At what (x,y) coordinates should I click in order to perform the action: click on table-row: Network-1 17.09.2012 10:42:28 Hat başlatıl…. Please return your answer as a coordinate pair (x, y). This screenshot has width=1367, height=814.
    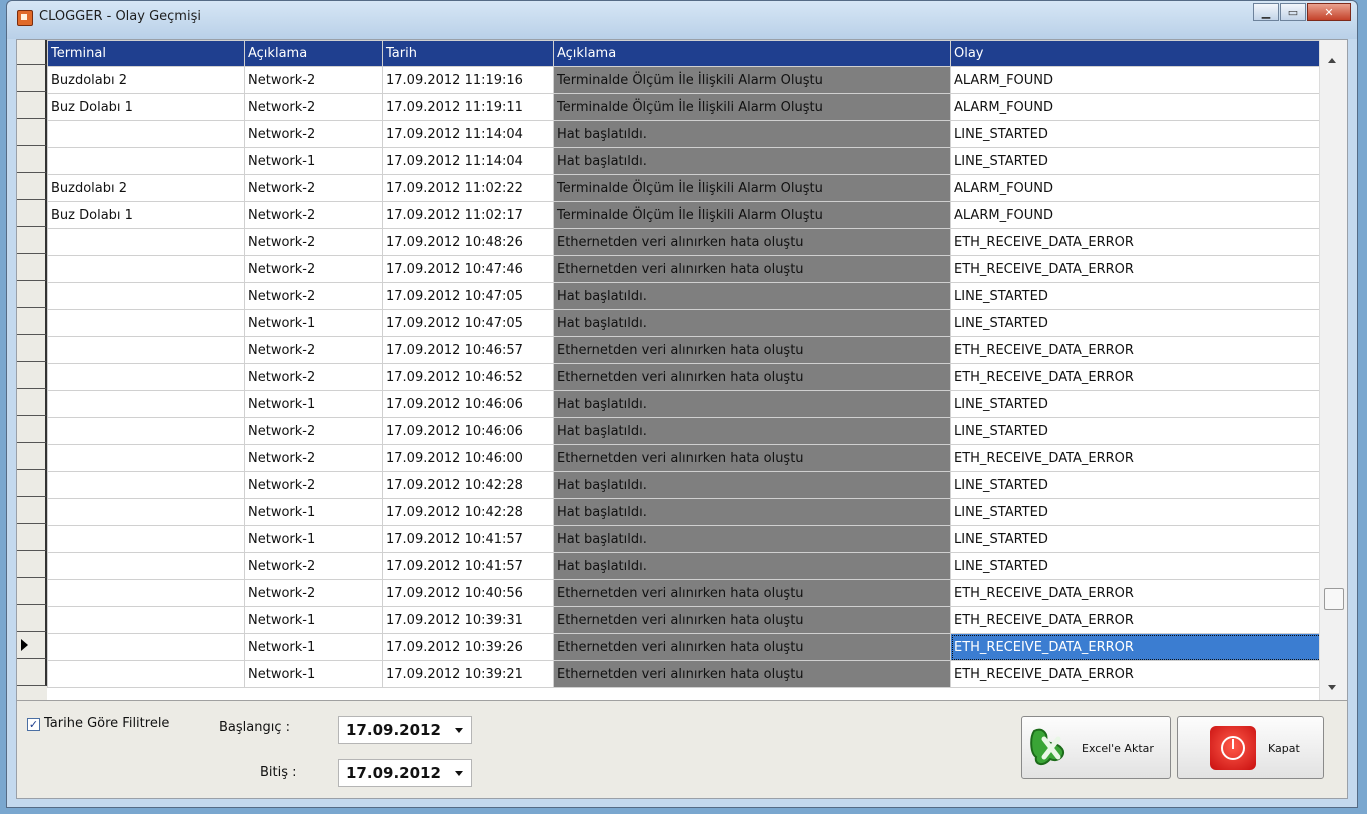
    Looking at the image, I should click on (684, 512).